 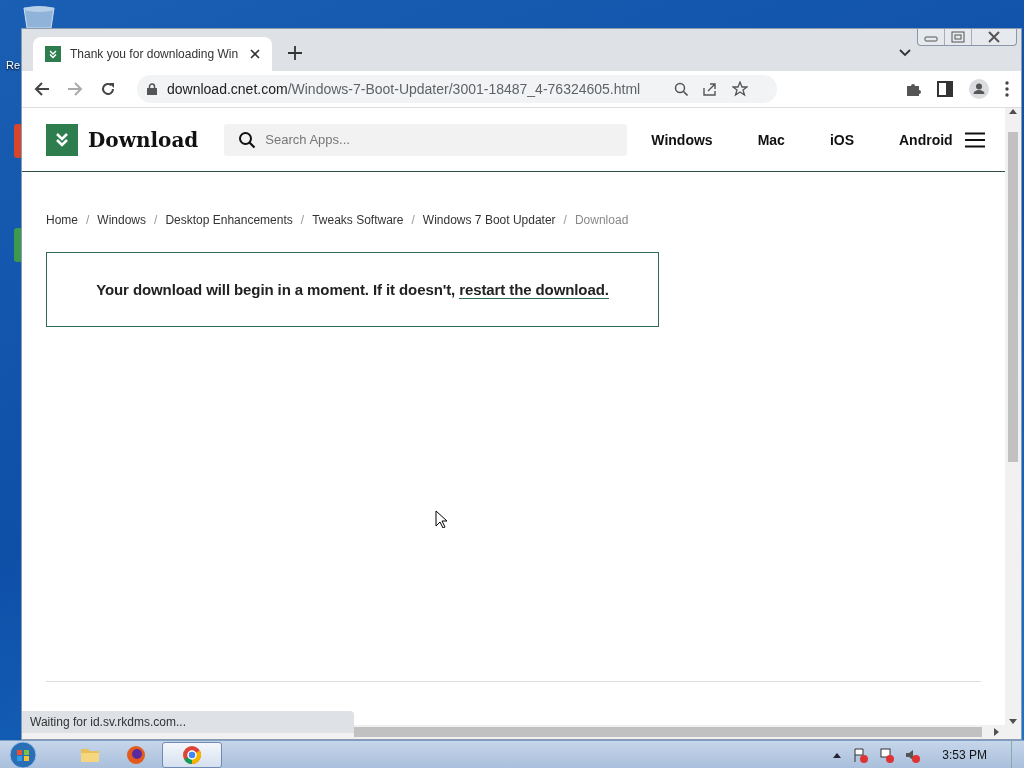 What do you see at coordinates (740, 89) in the screenshot?
I see `star-icon` at bounding box center [740, 89].